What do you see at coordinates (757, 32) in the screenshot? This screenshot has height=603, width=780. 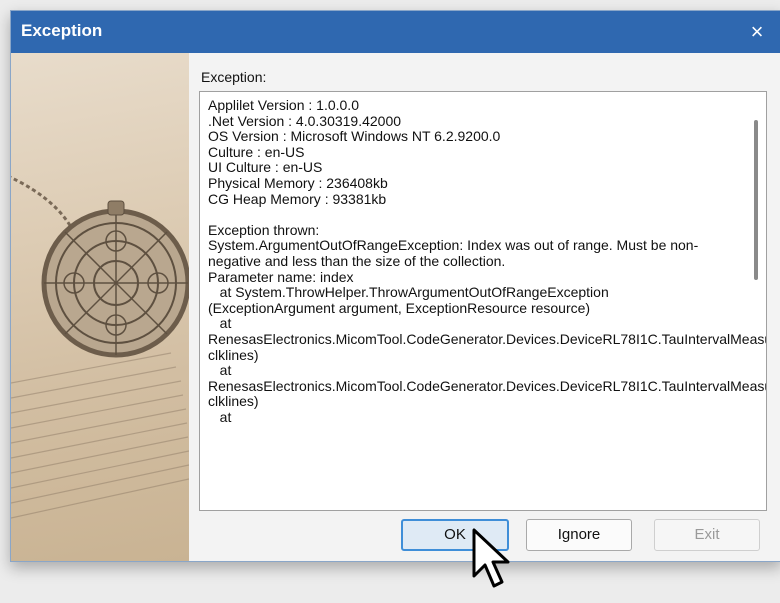 I see `close-icon: ×` at bounding box center [757, 32].